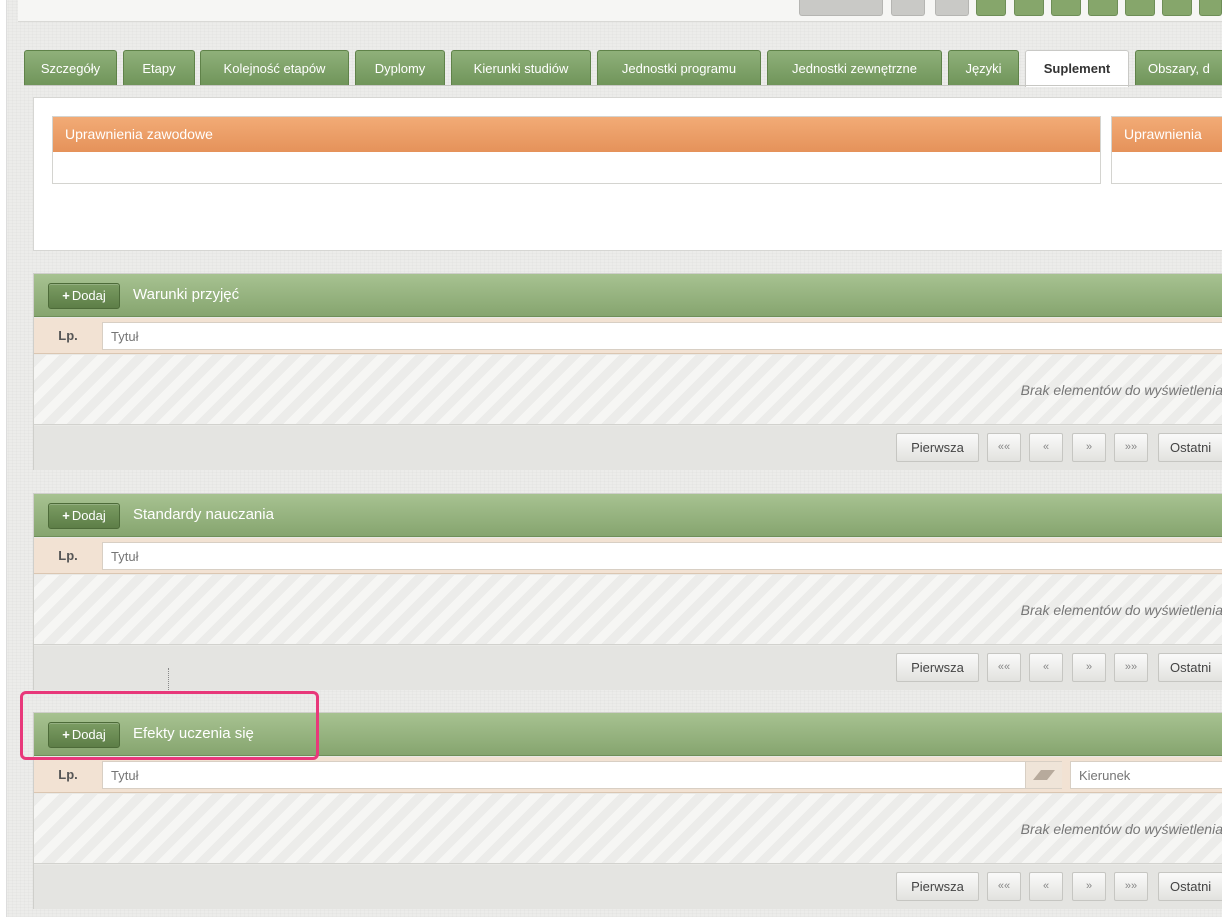 This screenshot has height=917, width=1222. Describe the element at coordinates (1146, 775) in the screenshot. I see `kierunek-filter-input` at that location.